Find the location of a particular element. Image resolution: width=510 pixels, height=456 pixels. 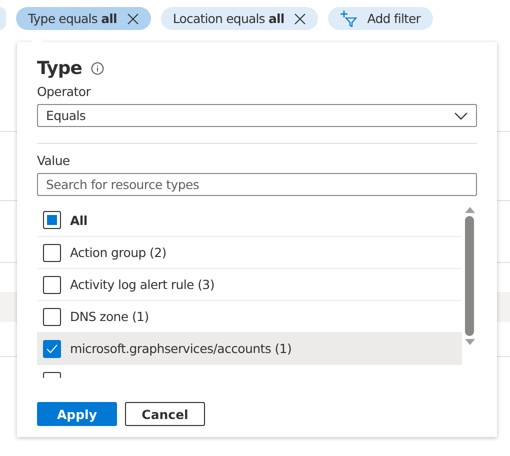

scroll-up-icon is located at coordinates (469, 210).